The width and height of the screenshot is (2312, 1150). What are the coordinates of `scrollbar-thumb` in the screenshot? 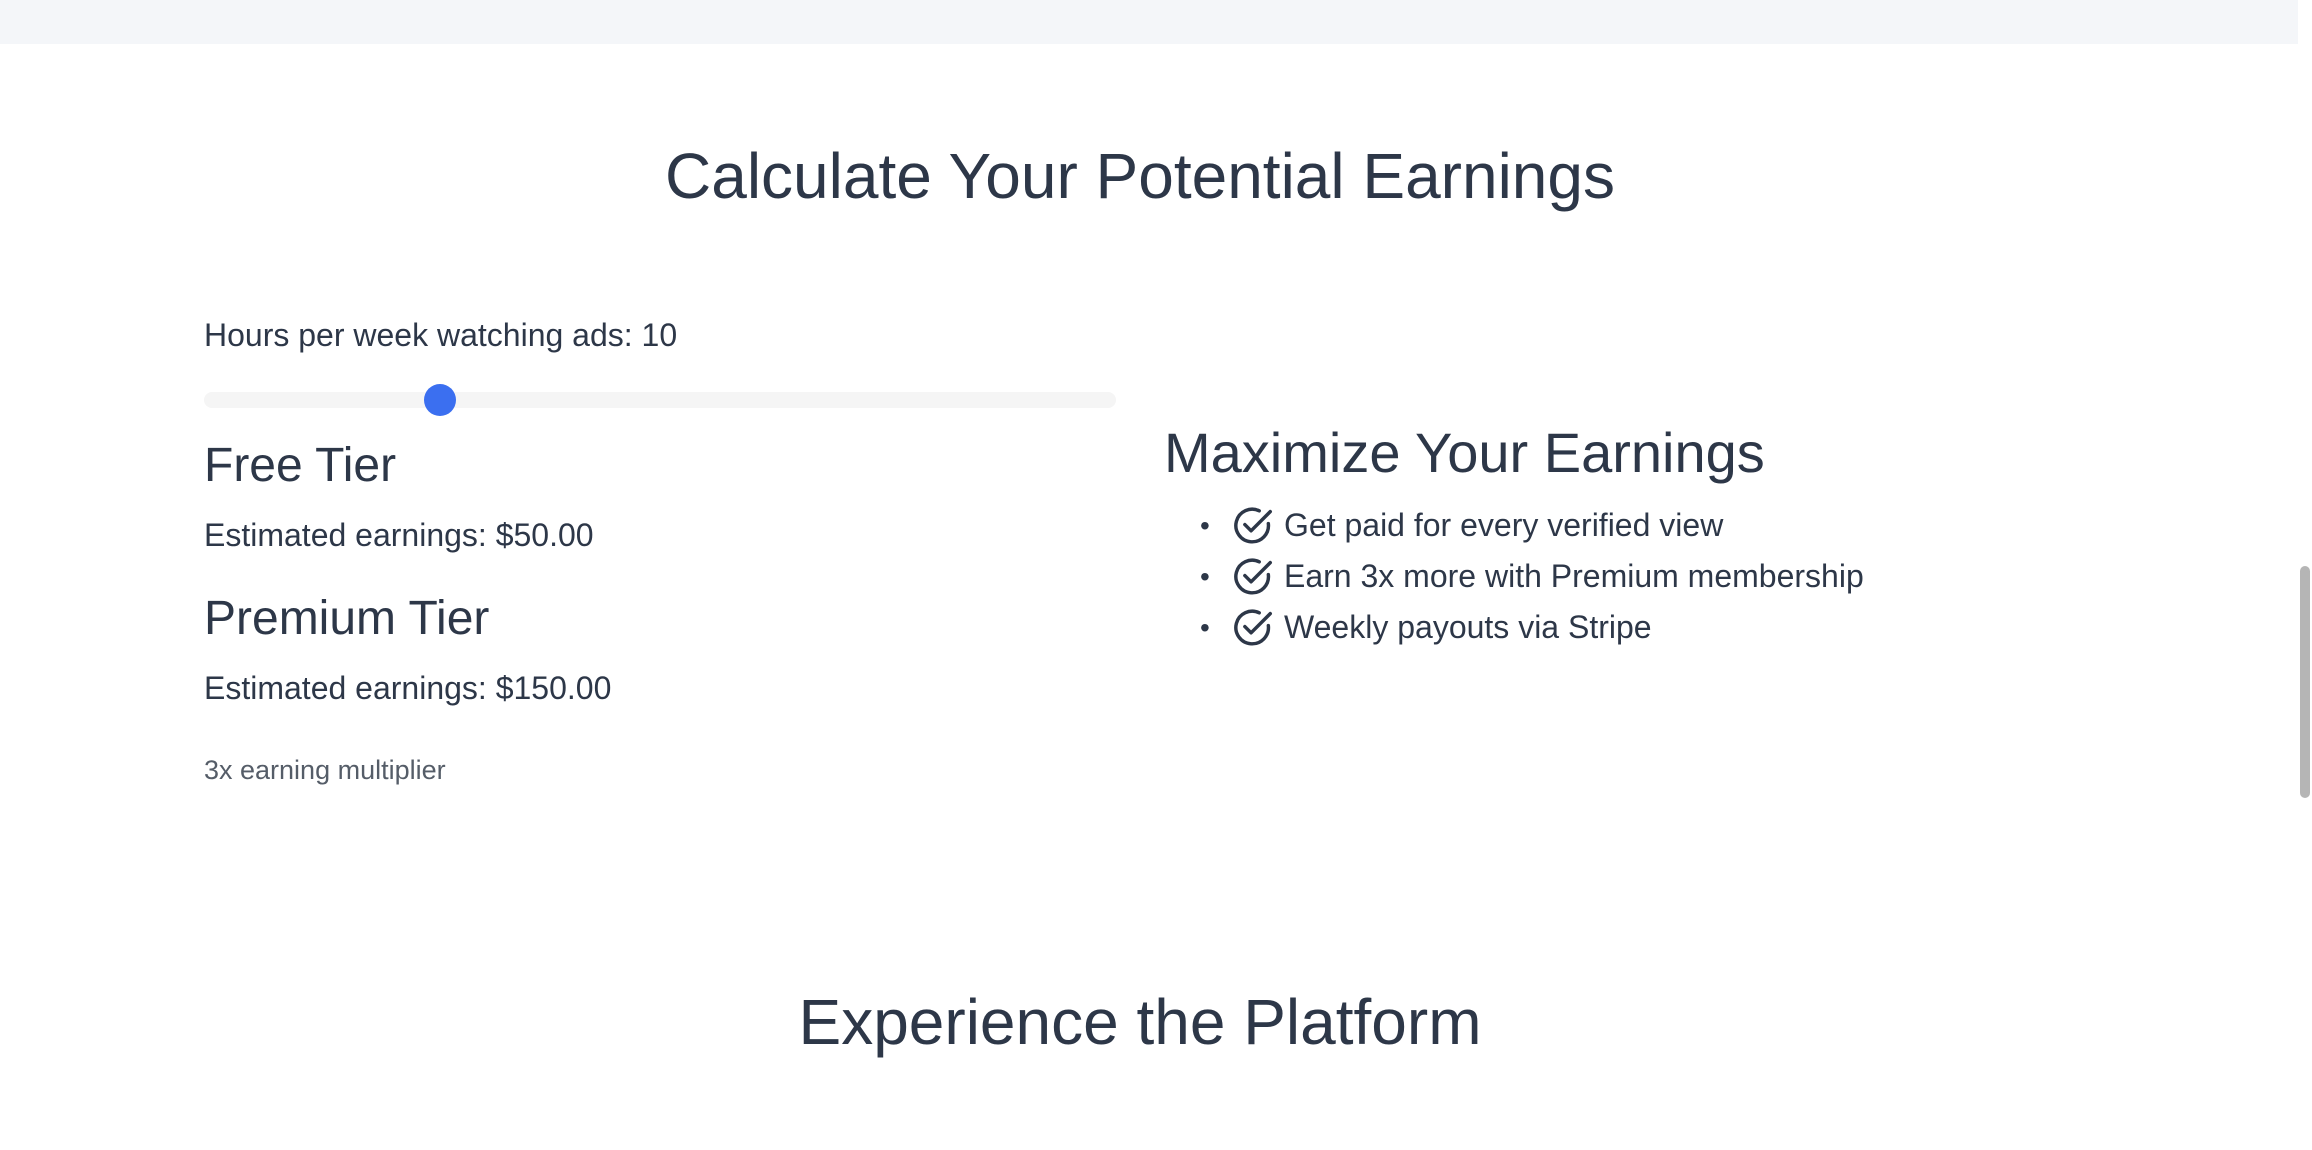 It's located at (2305, 682).